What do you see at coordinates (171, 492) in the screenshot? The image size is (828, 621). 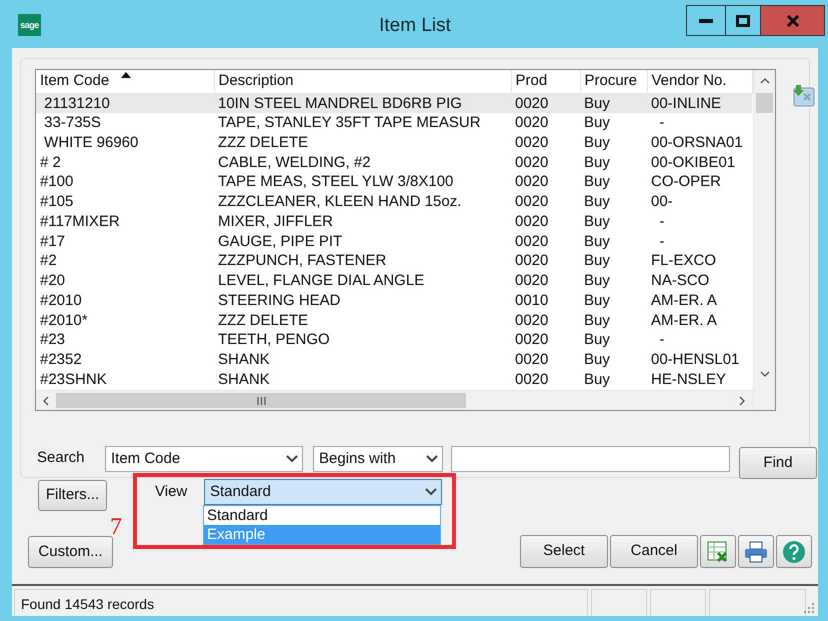 I see `view-label: View` at bounding box center [171, 492].